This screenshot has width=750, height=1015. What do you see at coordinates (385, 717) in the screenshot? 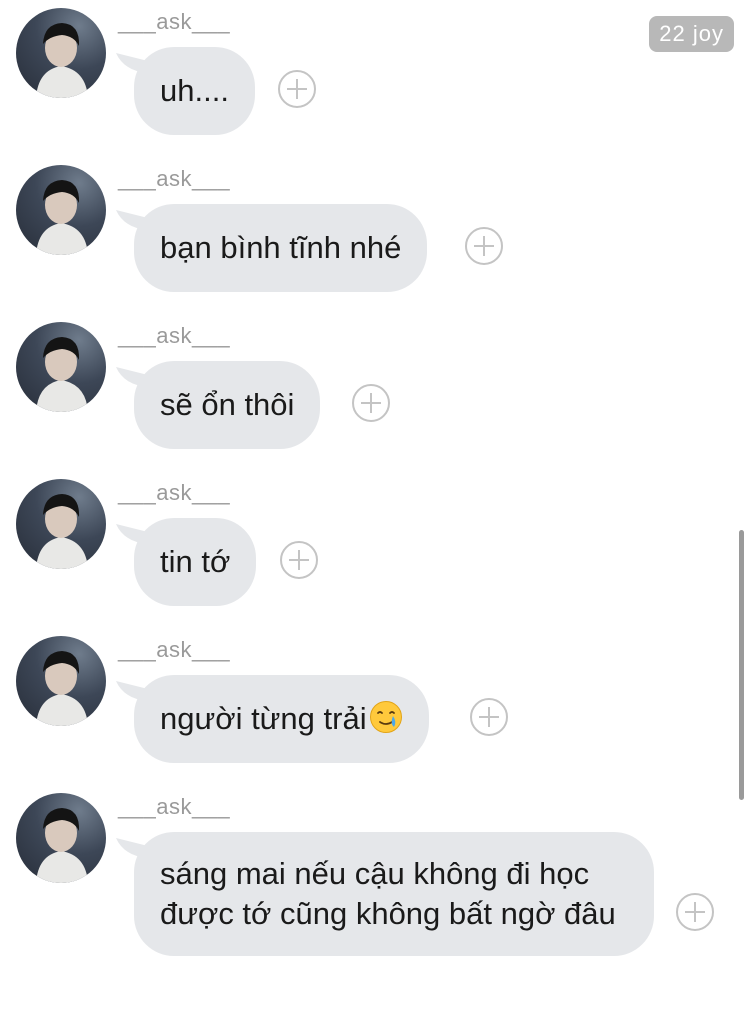
I see `crying-smile-emoji-icon` at bounding box center [385, 717].